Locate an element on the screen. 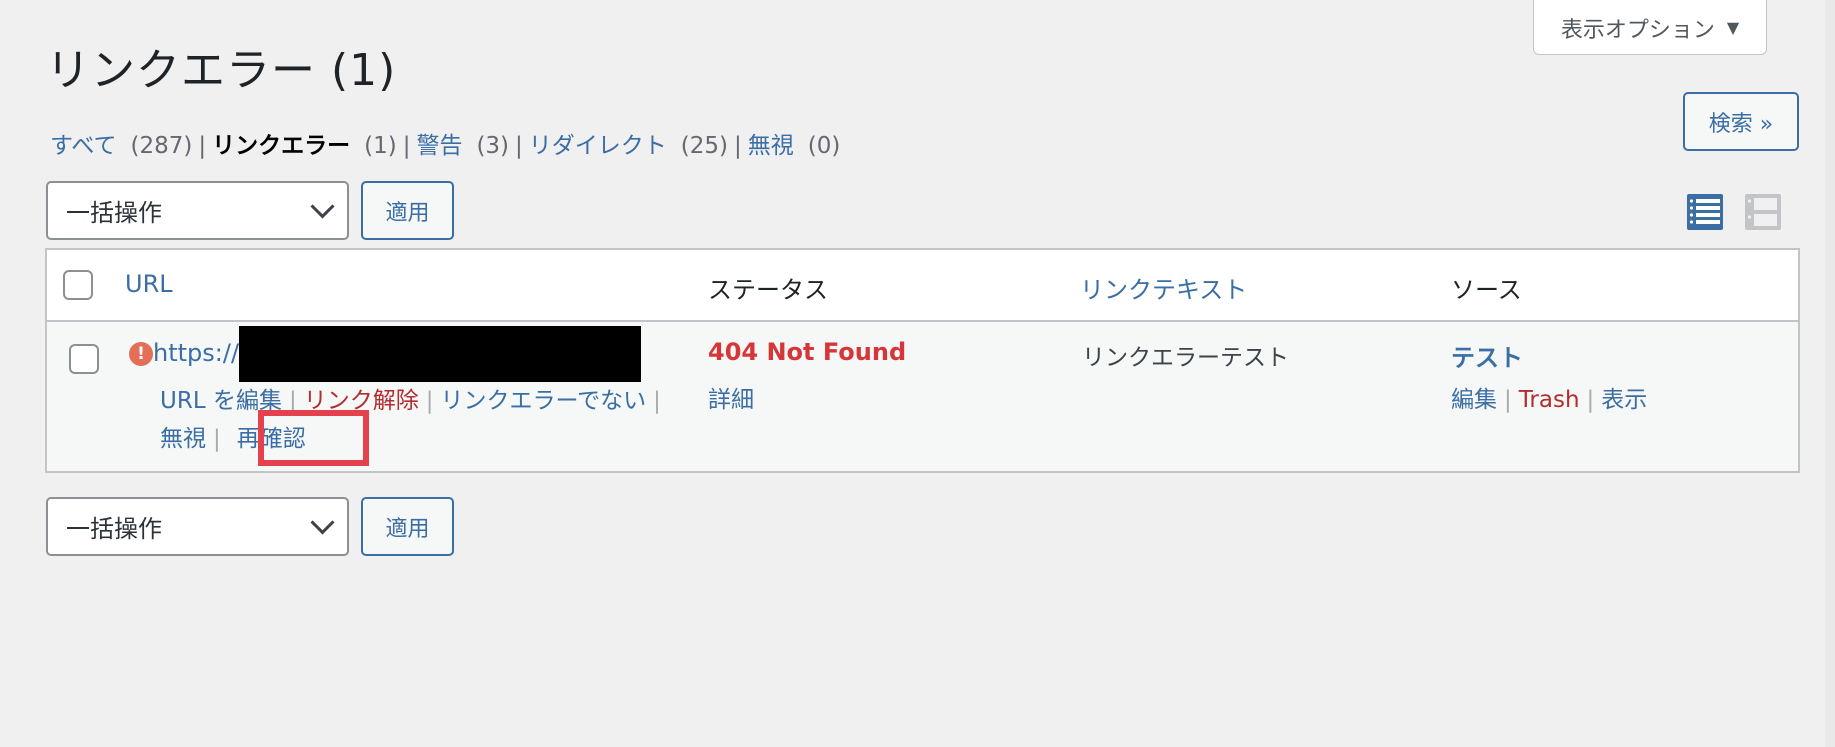  url-link: https:// is located at coordinates (196, 353).